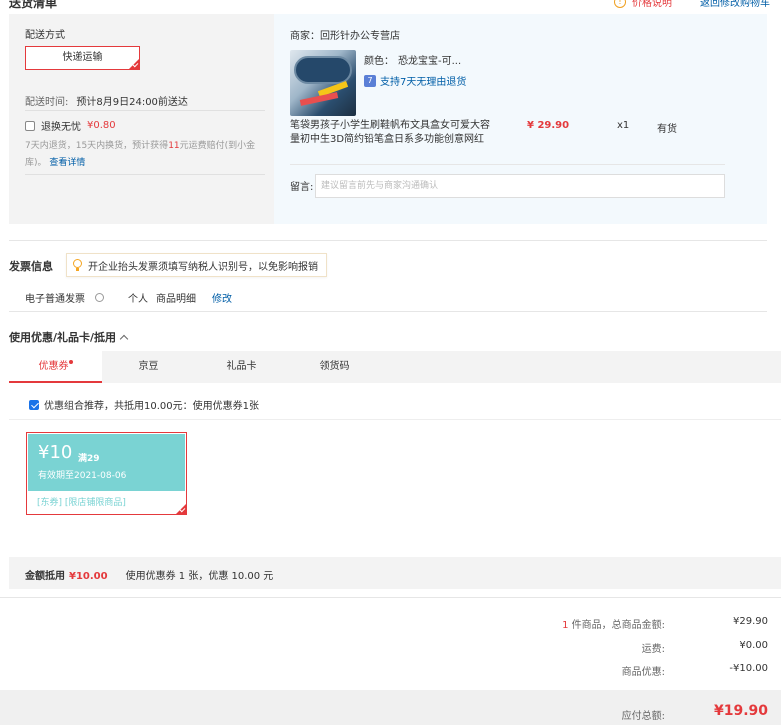 This screenshot has height=725, width=781. Describe the element at coordinates (30, 125) in the screenshot. I see `worry-free-checkbox` at that location.